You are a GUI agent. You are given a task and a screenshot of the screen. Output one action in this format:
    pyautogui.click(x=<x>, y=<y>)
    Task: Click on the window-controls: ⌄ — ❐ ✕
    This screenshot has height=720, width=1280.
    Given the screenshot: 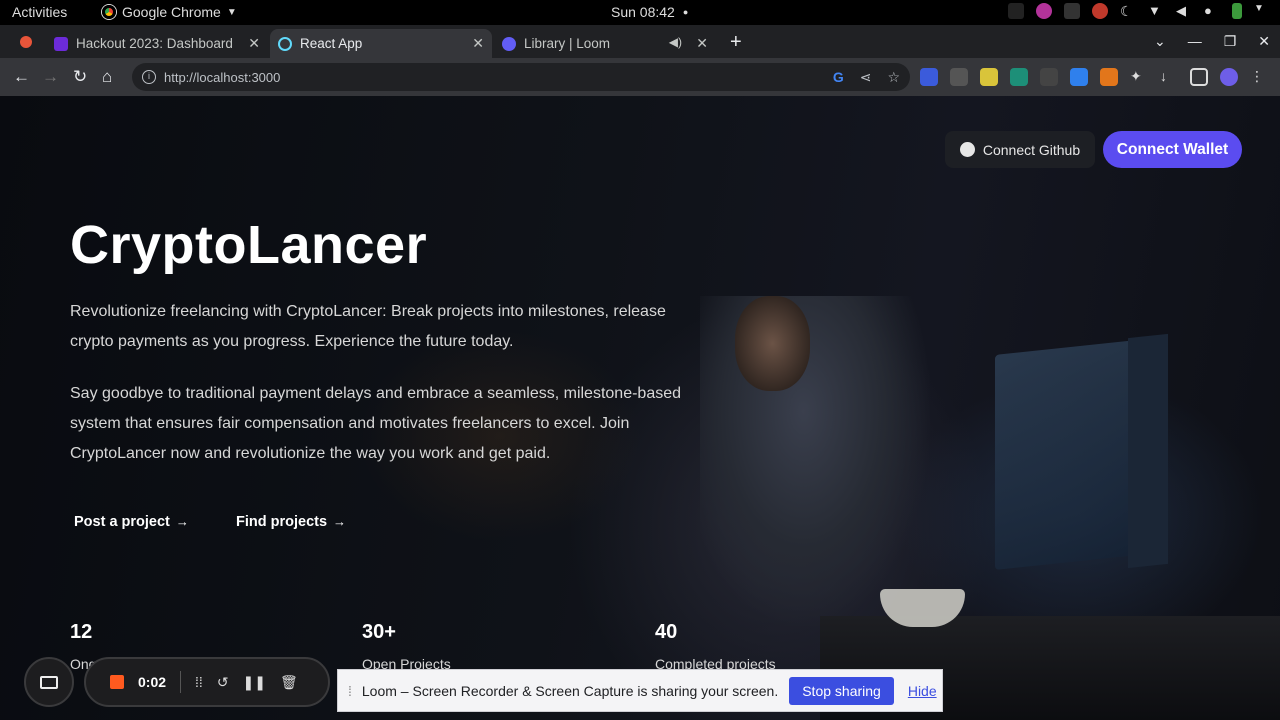 What is the action you would take?
    pyautogui.click(x=1212, y=41)
    